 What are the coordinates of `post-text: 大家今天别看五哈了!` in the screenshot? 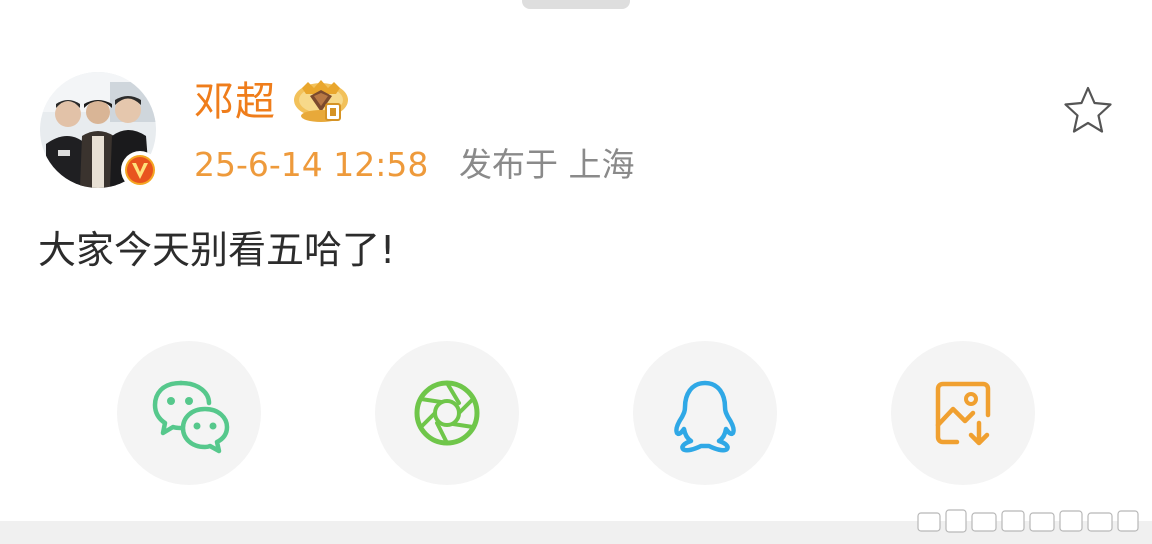 It's located at (217, 250).